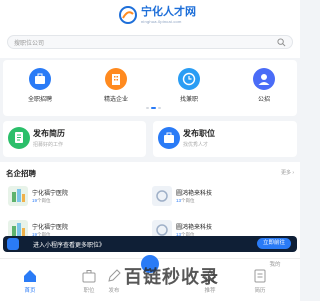 Image resolution: width=320 pixels, height=301 pixels. I want to click on mini-program-banner: 进入小程序查看更多职位》 立即前往, so click(150, 244).